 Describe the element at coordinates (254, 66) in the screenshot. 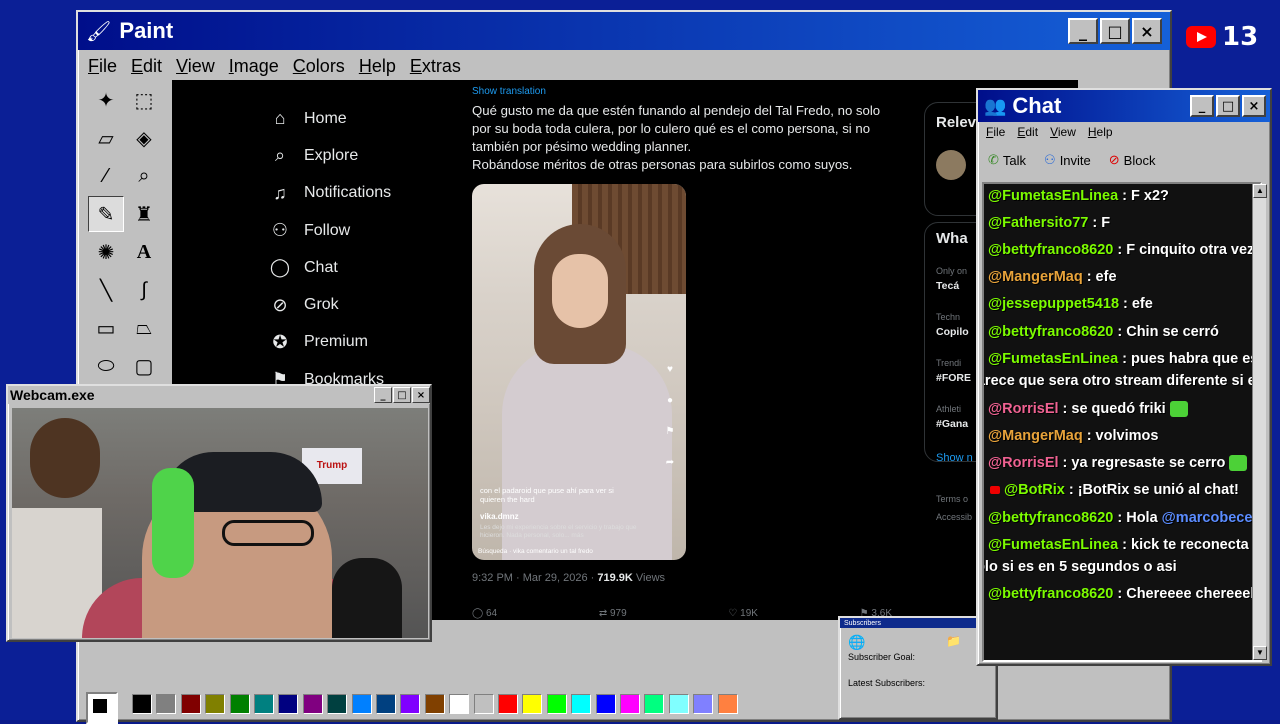

I see `menu-image: Image` at that location.